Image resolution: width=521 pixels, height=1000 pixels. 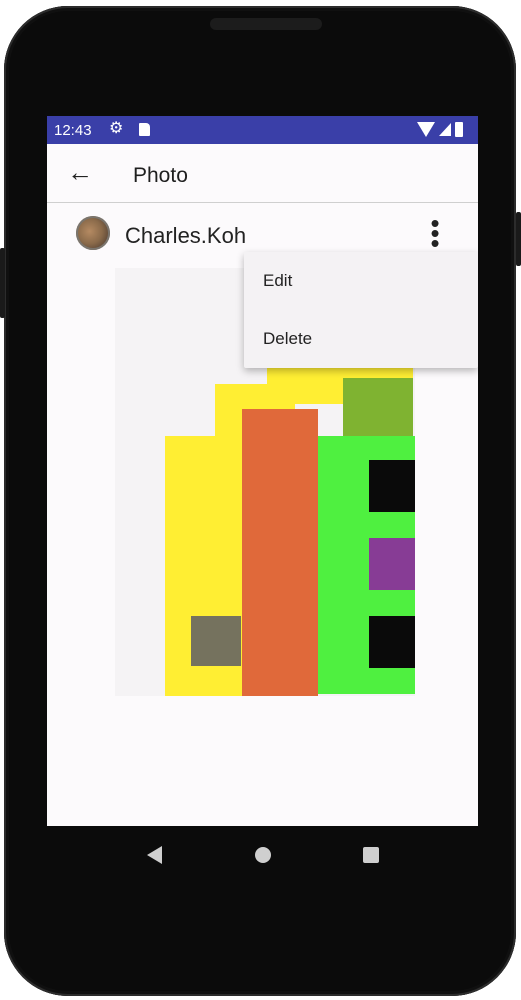 I want to click on photo-orange-block, so click(x=280, y=552).